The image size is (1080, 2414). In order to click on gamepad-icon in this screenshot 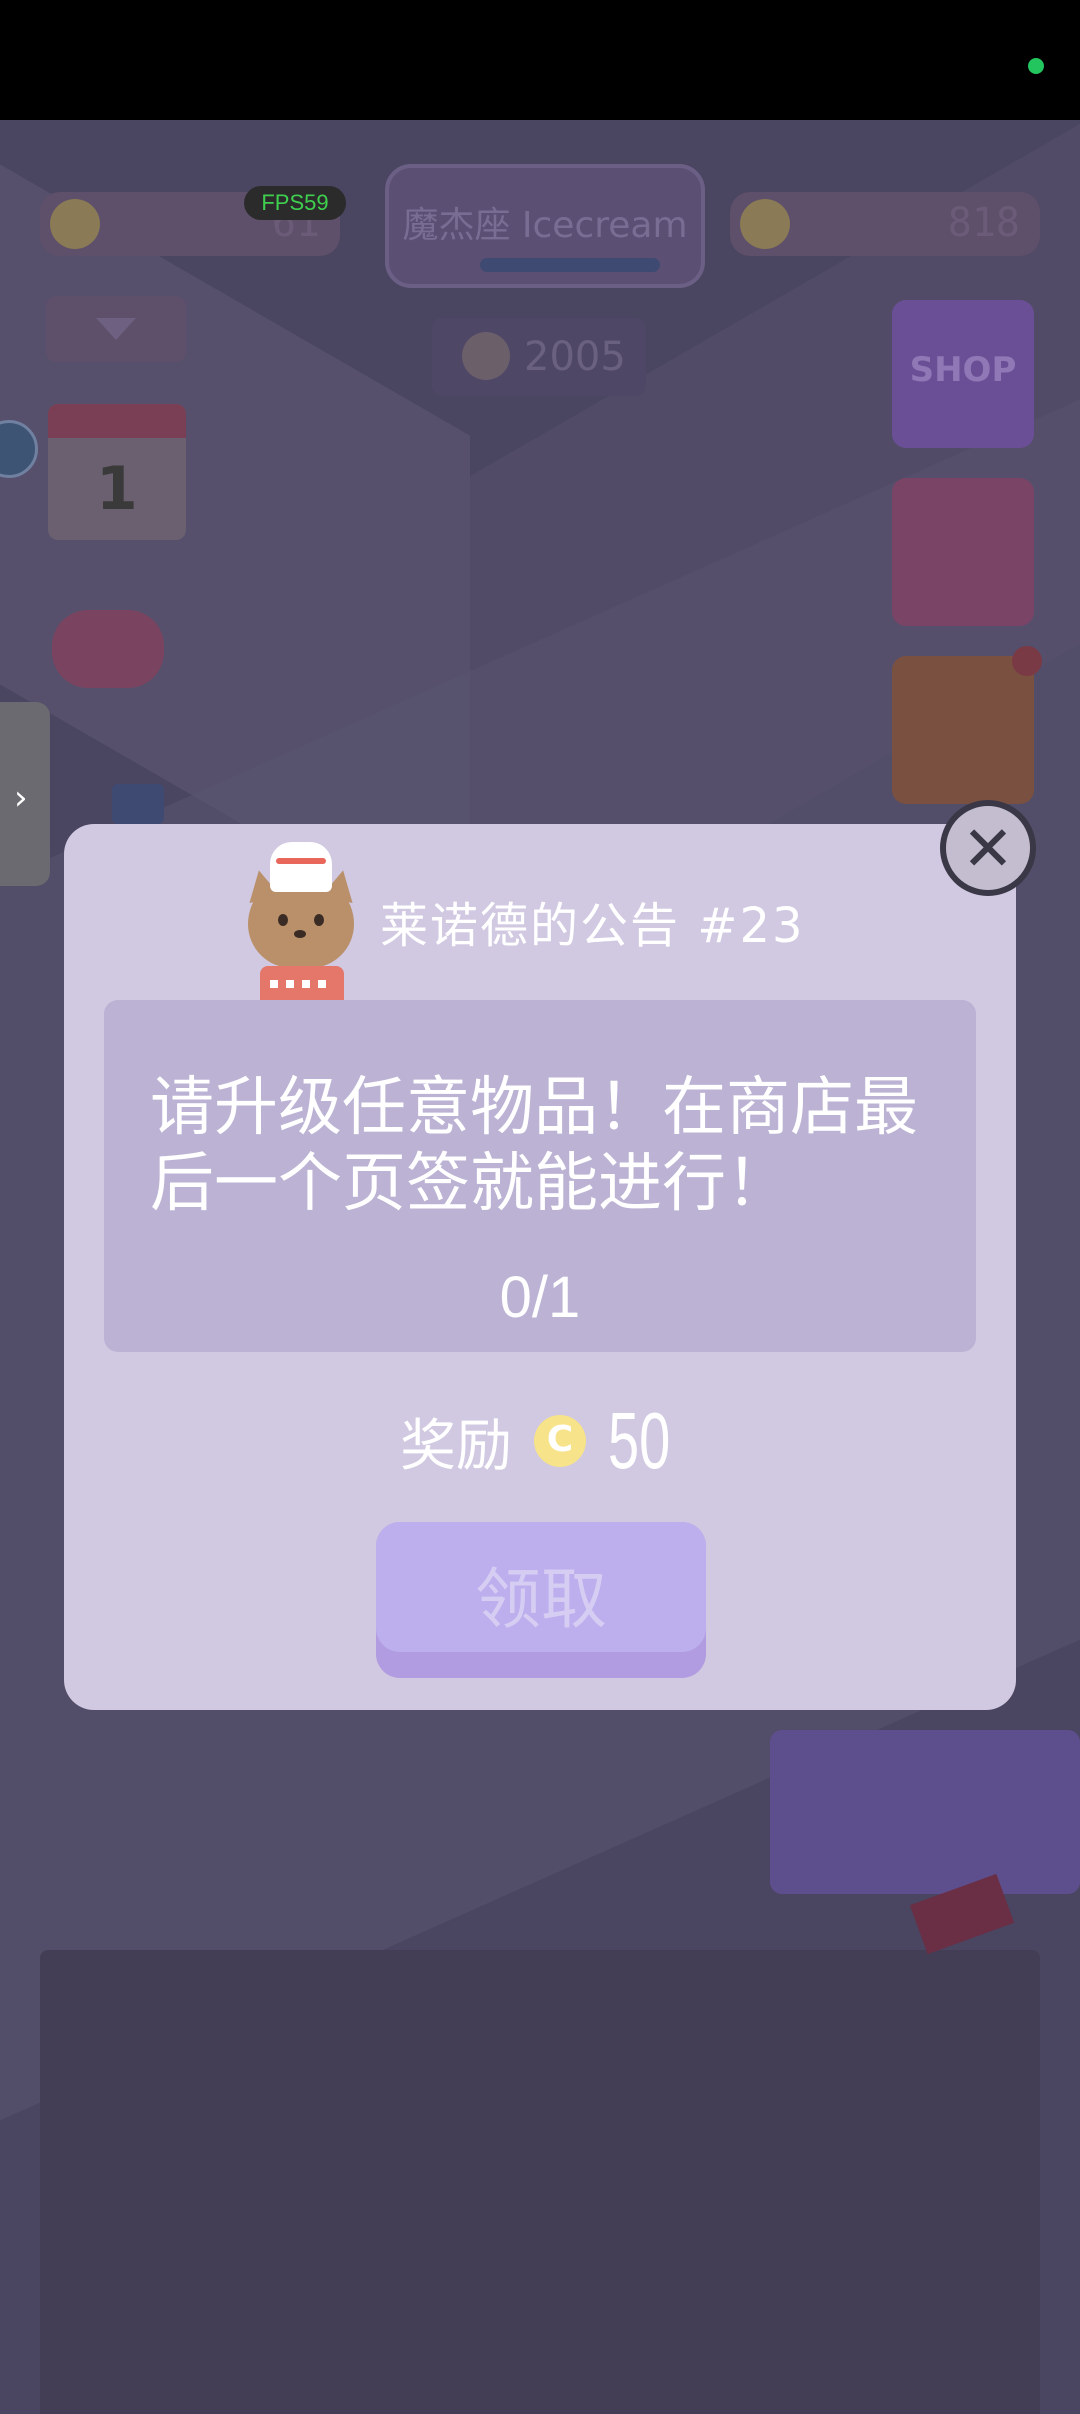, I will do `click(108, 649)`.